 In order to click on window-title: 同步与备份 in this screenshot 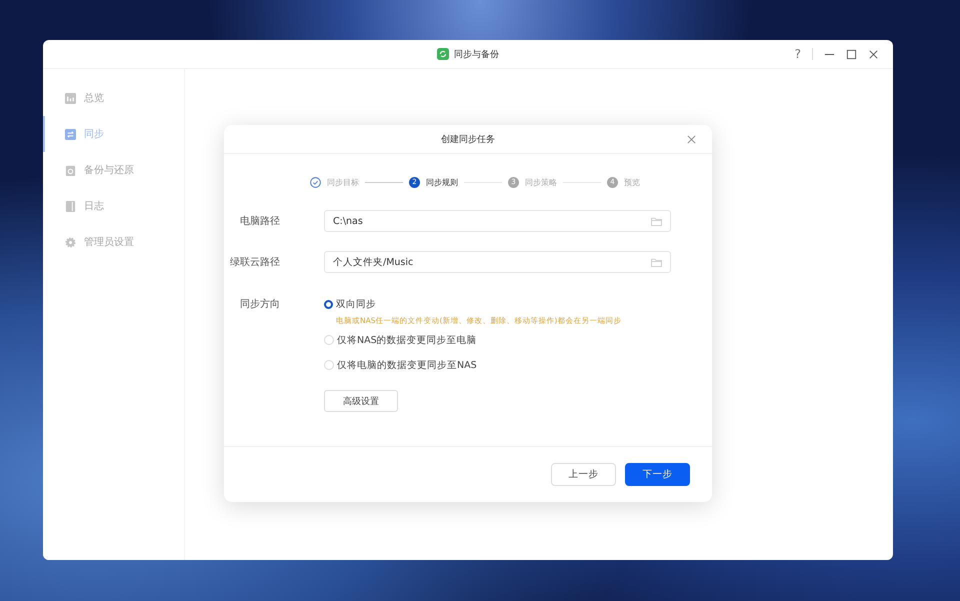, I will do `click(476, 54)`.